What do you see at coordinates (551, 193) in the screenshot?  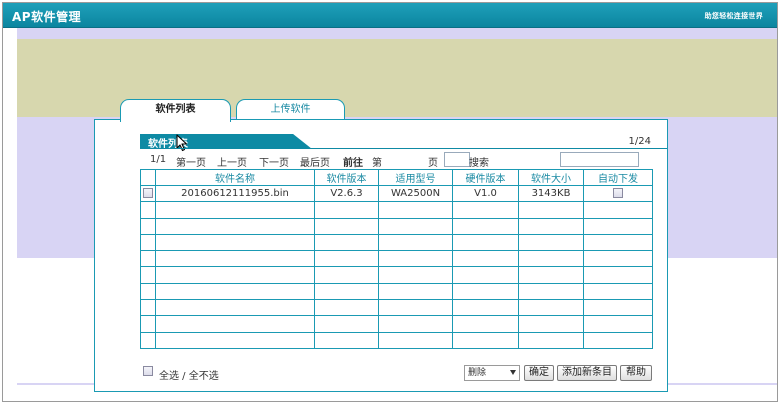 I see `row-size-cell: 3143KB` at bounding box center [551, 193].